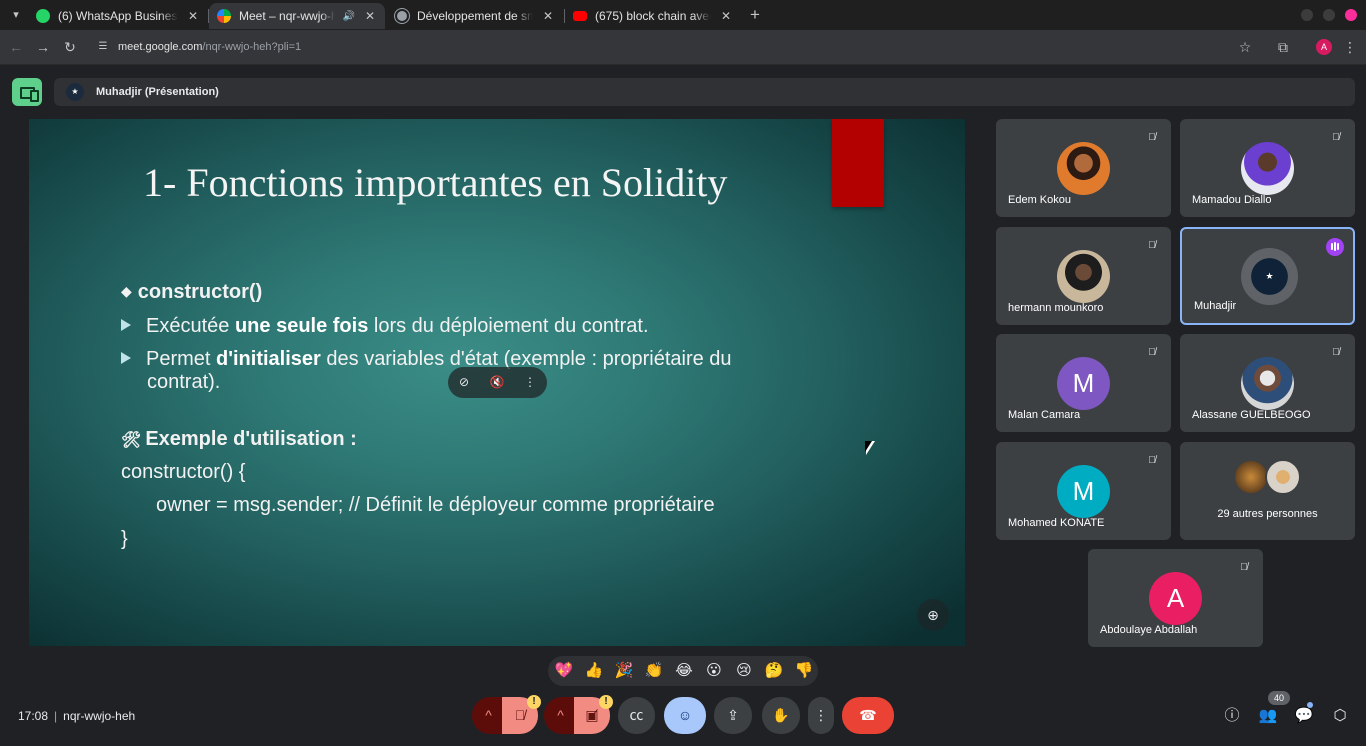  I want to click on participant-tile: M 🎙̸ Mohamed KONATE, so click(1083, 491).